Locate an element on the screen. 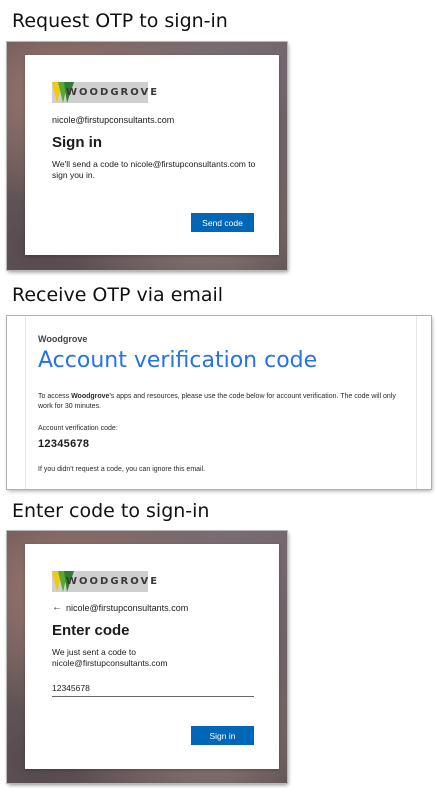 The height and width of the screenshot is (788, 436). signin-heading: Sign in is located at coordinates (77, 142).